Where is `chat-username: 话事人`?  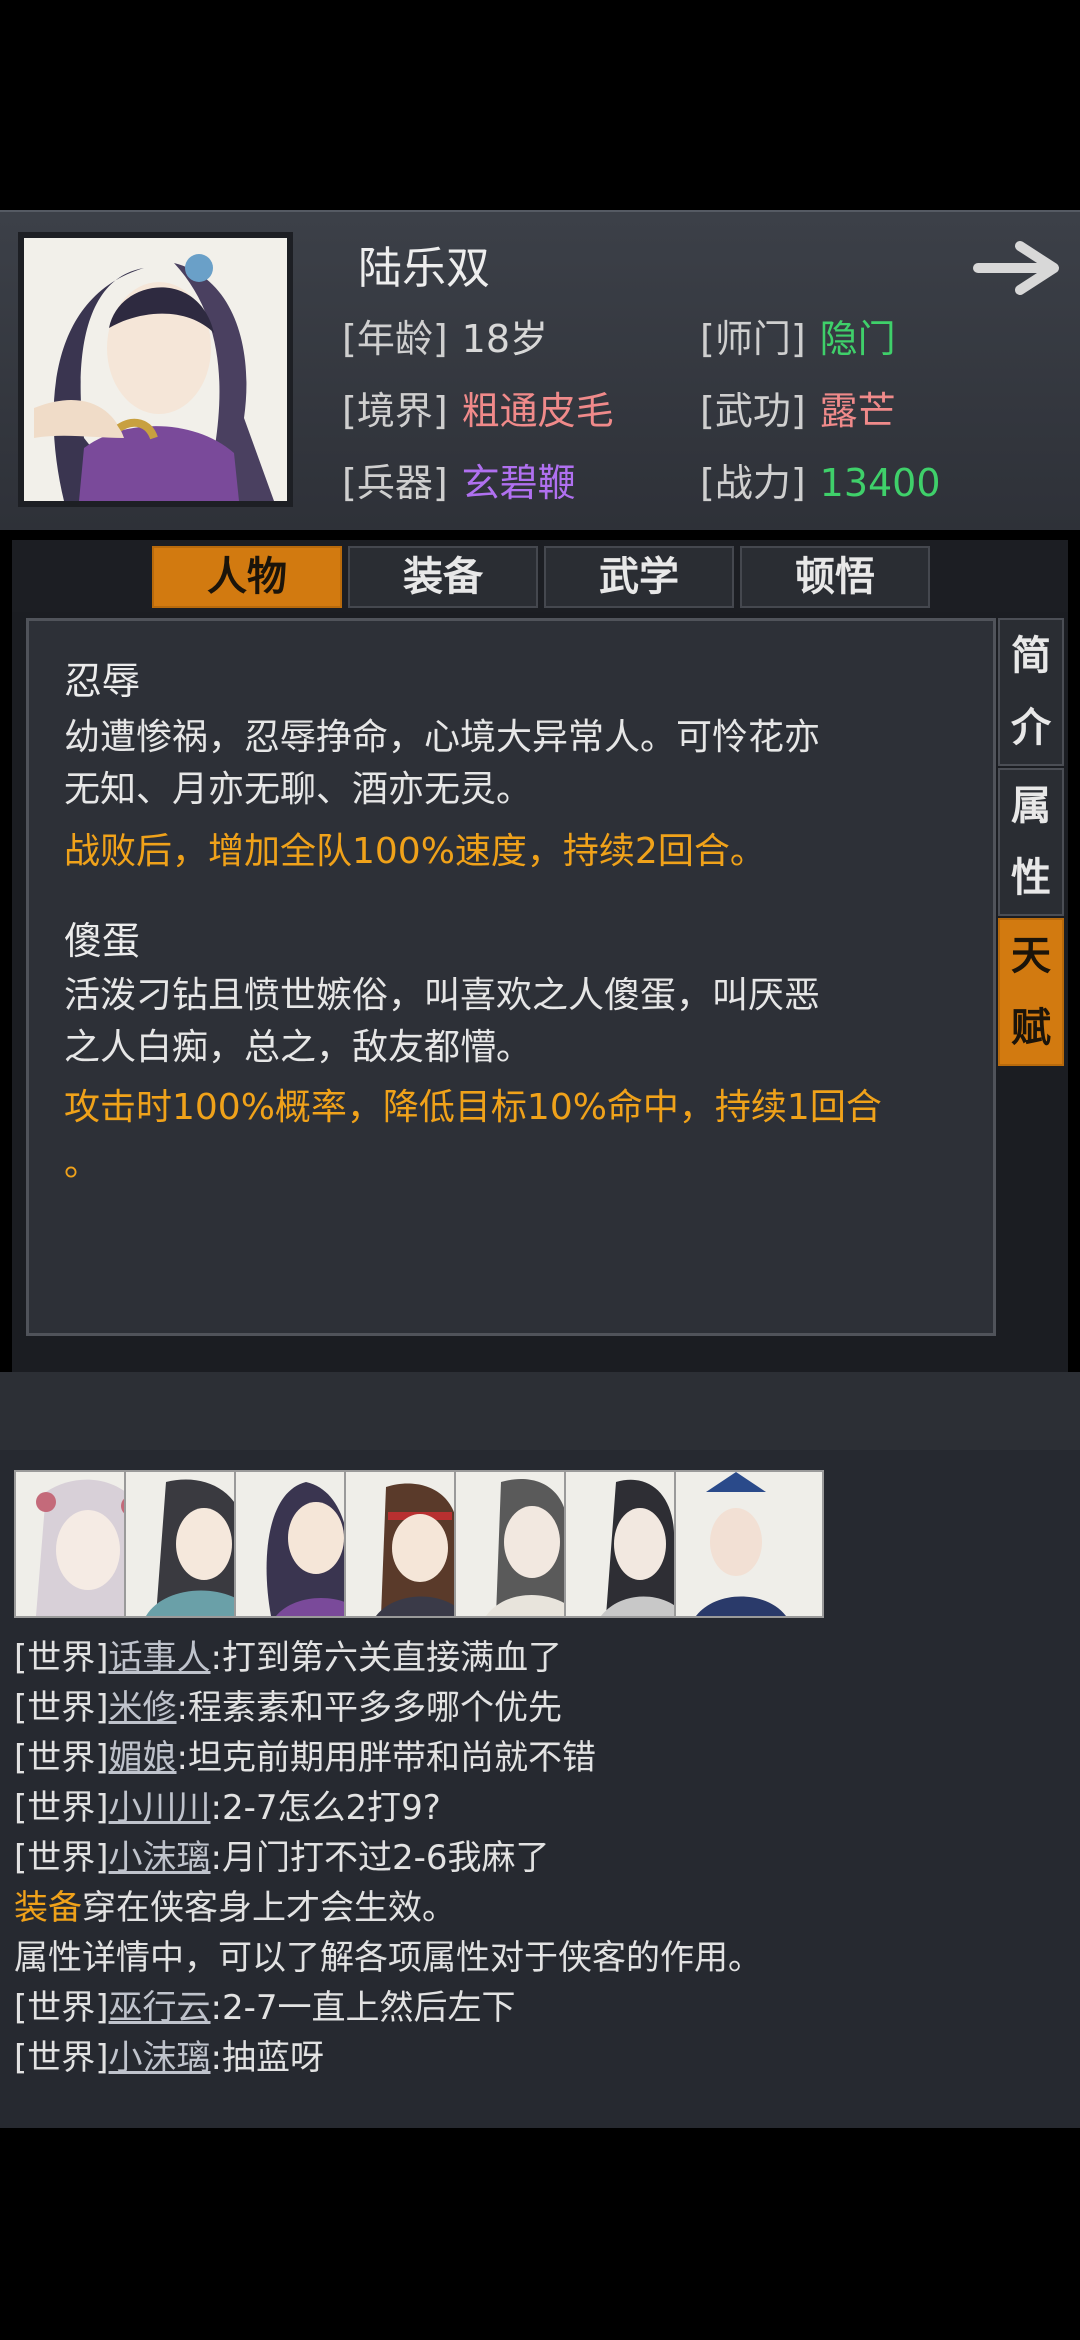
chat-username: 话事人 is located at coordinates (160, 1658).